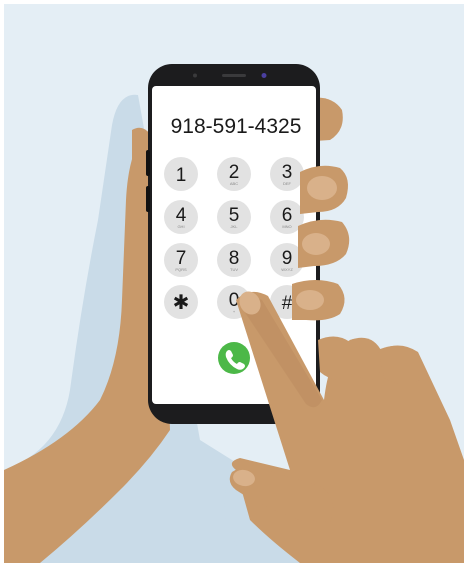 The width and height of the screenshot is (468, 567). I want to click on key-letters: JKL, so click(235, 226).